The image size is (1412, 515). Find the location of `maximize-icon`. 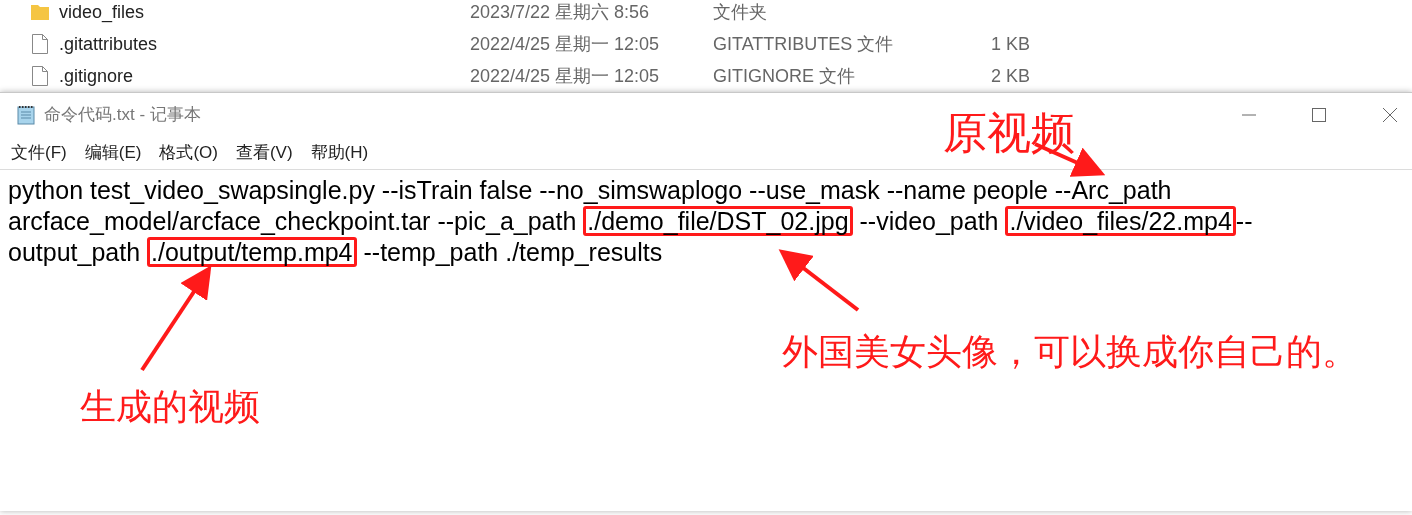

maximize-icon is located at coordinates (1319, 115).